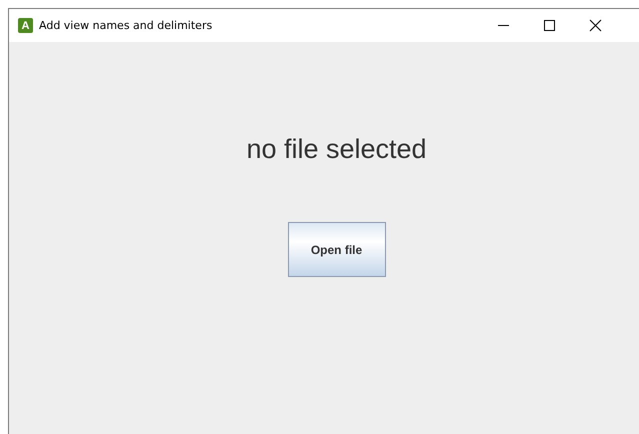 The width and height of the screenshot is (639, 434). What do you see at coordinates (336, 149) in the screenshot?
I see `status-text: no file selected` at bounding box center [336, 149].